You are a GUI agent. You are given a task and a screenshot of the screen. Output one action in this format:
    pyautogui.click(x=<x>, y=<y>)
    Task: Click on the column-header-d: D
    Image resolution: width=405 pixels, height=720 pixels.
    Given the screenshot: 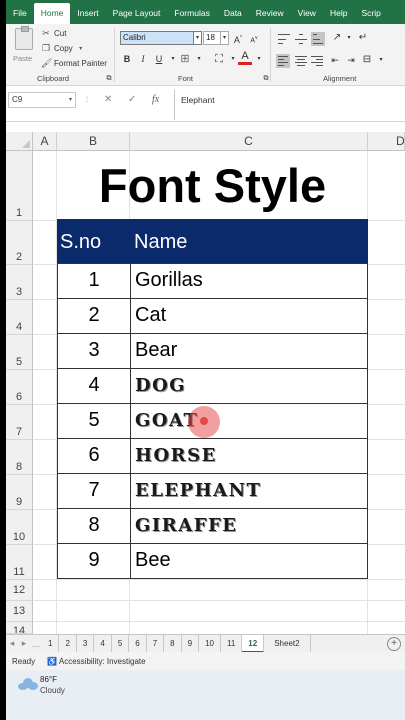 What is the action you would take?
    pyautogui.click(x=386, y=141)
    